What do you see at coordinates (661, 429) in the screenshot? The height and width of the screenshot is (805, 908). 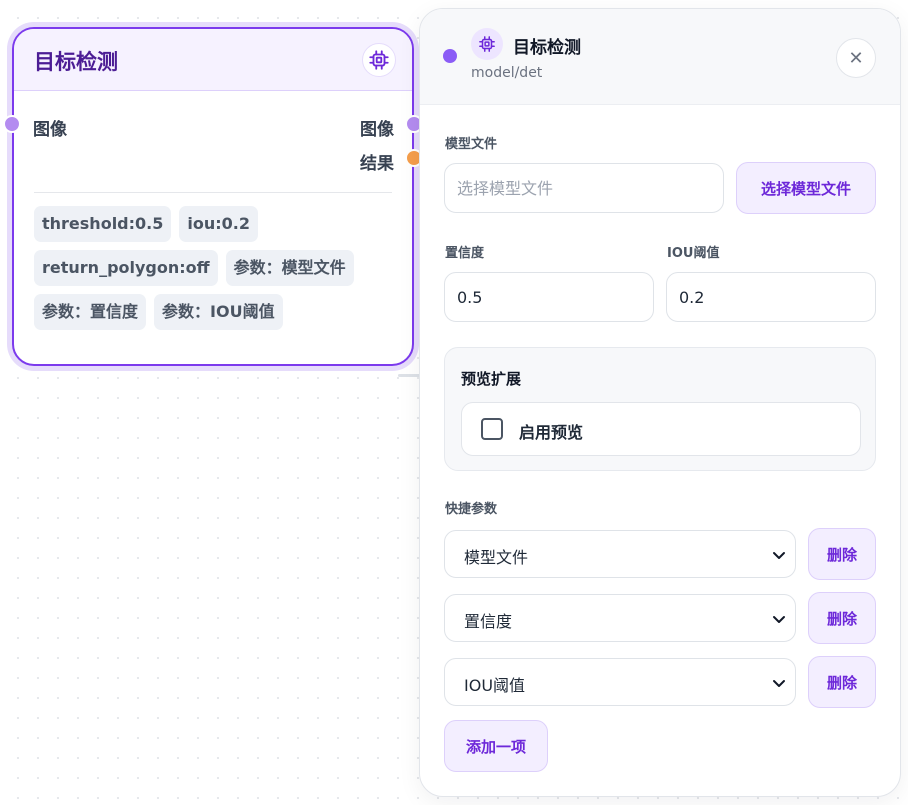 I see `enable-preview-toggle: 启用预览` at bounding box center [661, 429].